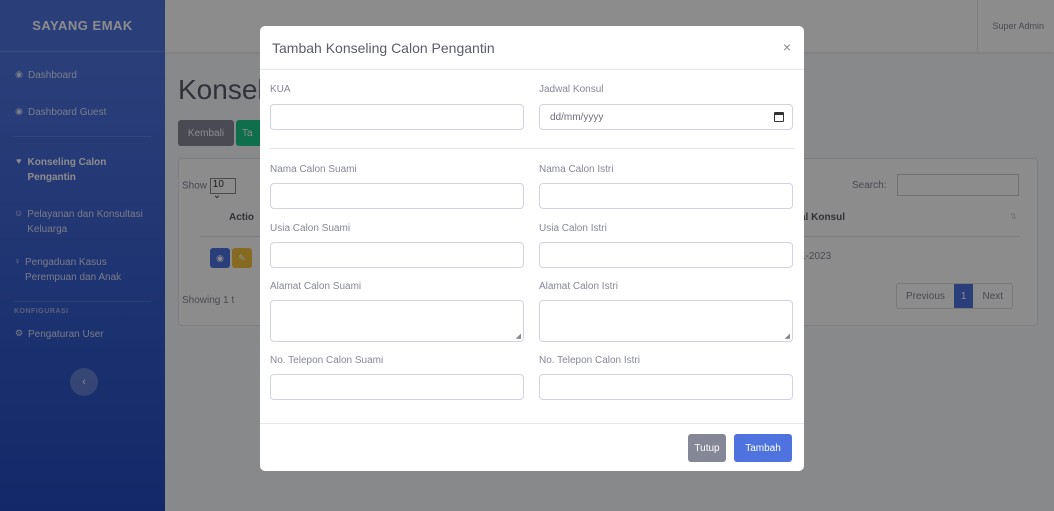 The width and height of the screenshot is (1054, 511). Describe the element at coordinates (397, 387) in the screenshot. I see `telp-suami-input` at that location.